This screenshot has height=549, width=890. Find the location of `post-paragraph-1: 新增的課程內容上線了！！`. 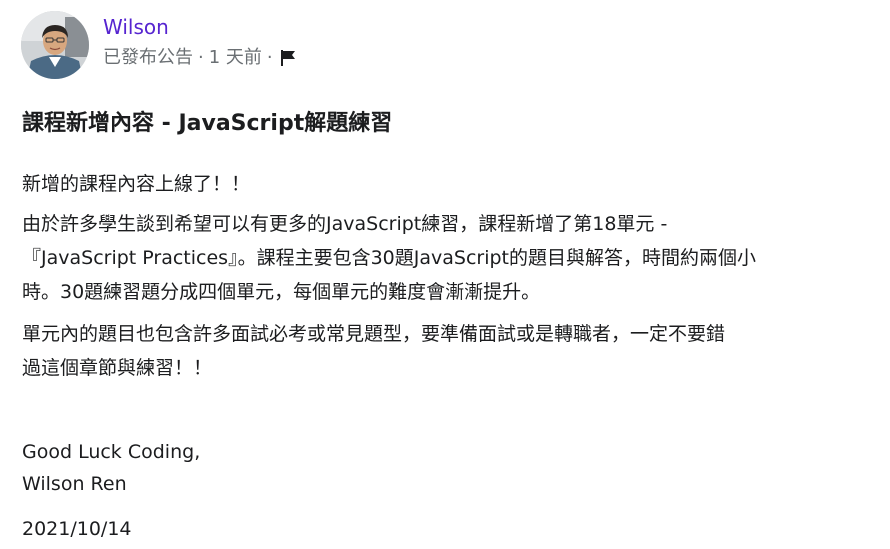

post-paragraph-1: 新增的課程內容上線了！！ is located at coordinates (136, 184).